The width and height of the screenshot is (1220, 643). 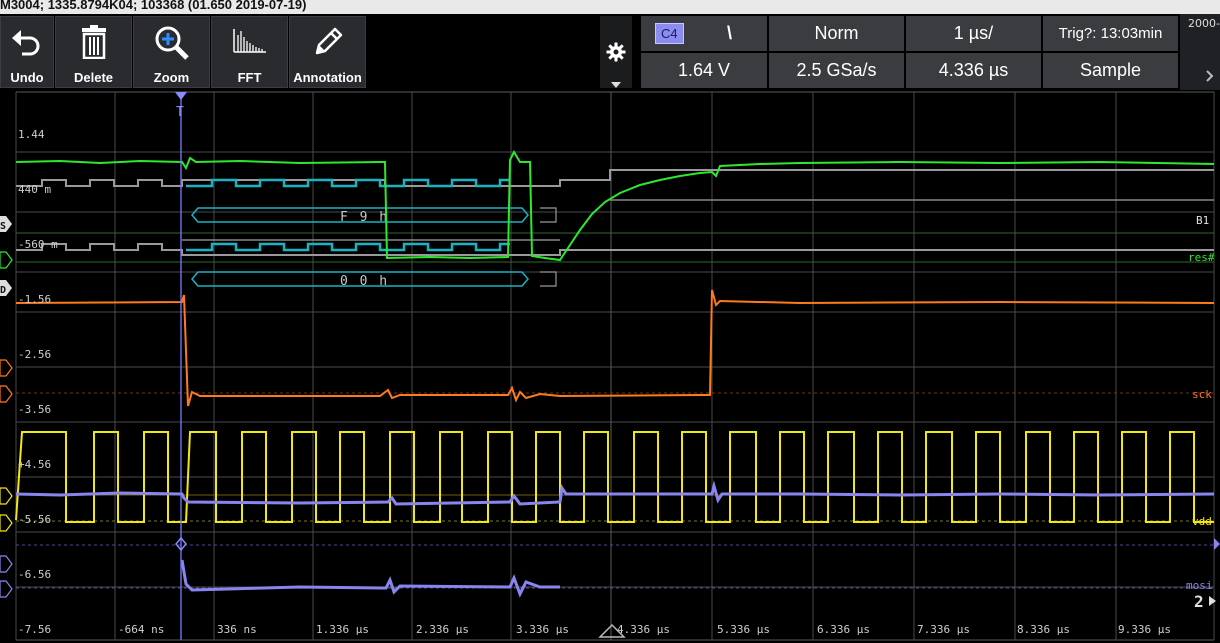 What do you see at coordinates (6, 589) in the screenshot?
I see `channel-marker-mosi` at bounding box center [6, 589].